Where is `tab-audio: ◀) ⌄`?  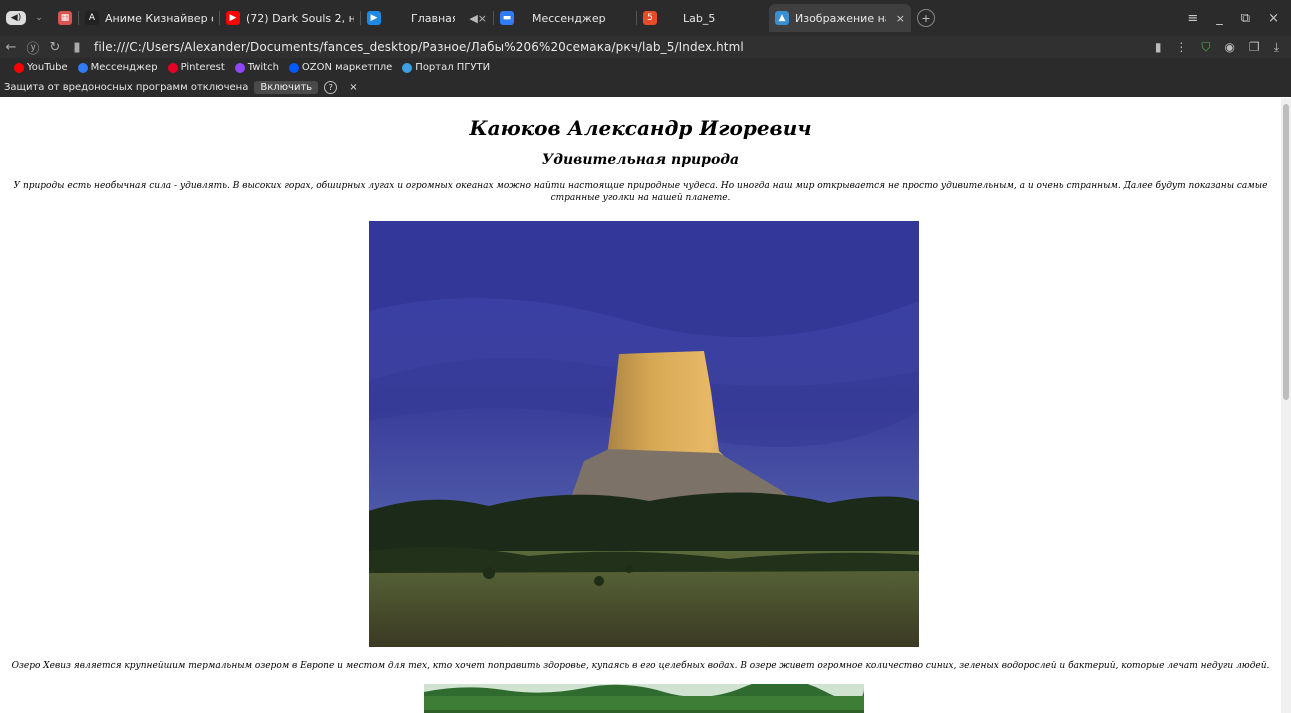 tab-audio: ◀) ⌄ is located at coordinates (26, 18).